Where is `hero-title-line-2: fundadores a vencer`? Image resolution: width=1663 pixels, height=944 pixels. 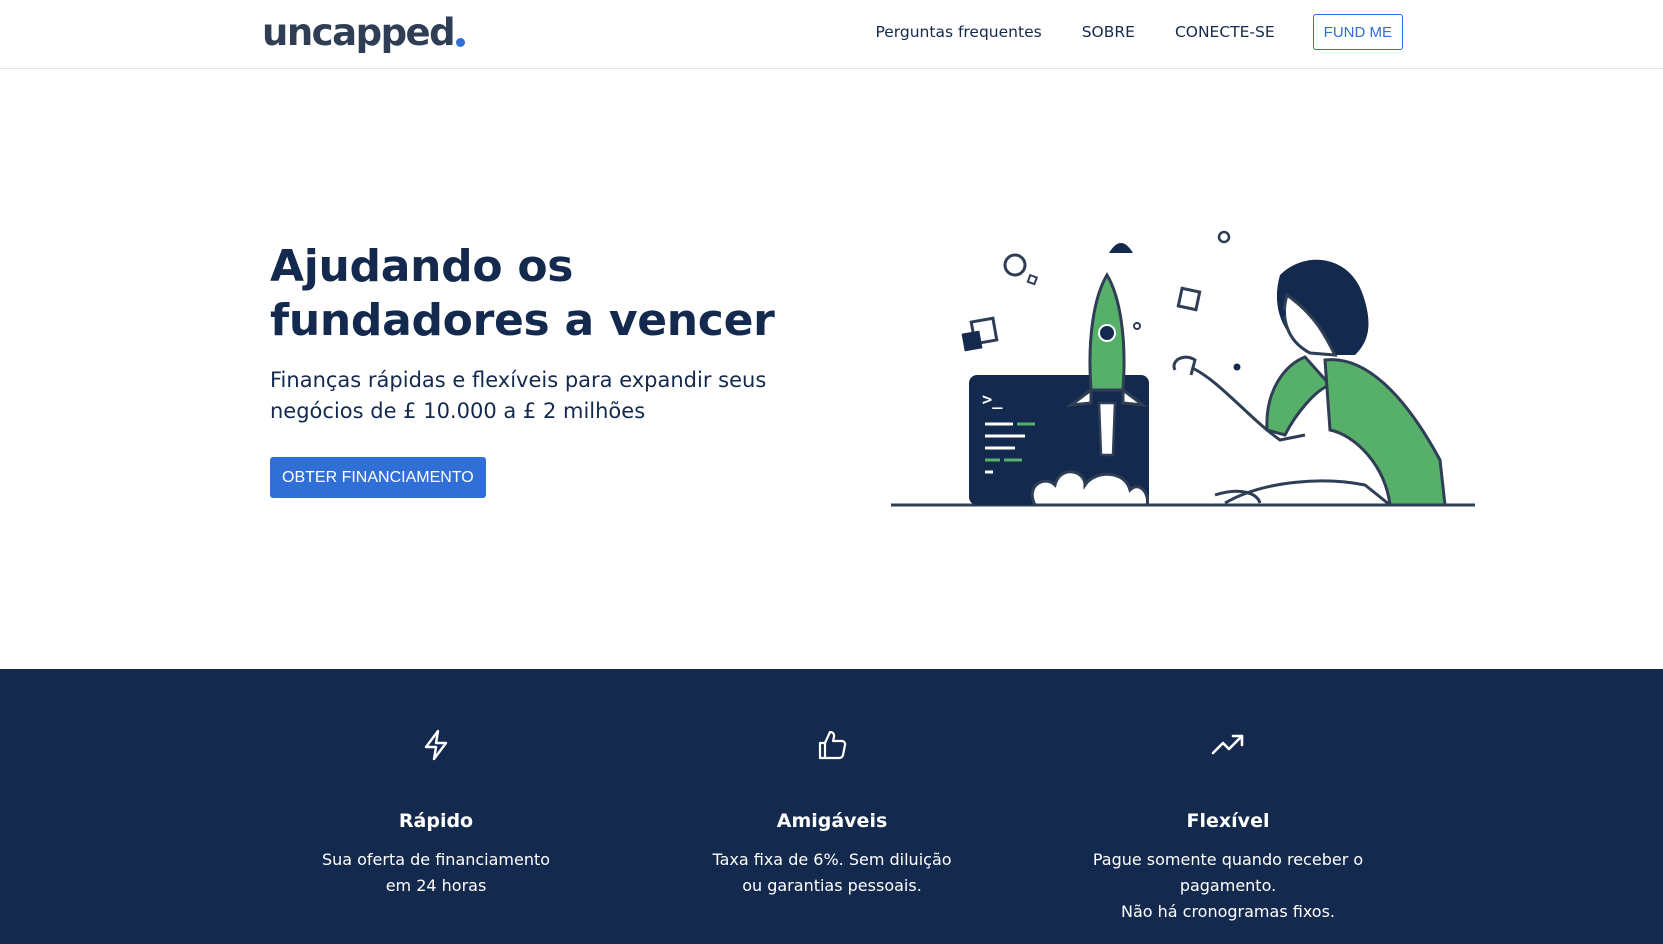
hero-title-line-2: fundadores a vencer is located at coordinates (522, 320).